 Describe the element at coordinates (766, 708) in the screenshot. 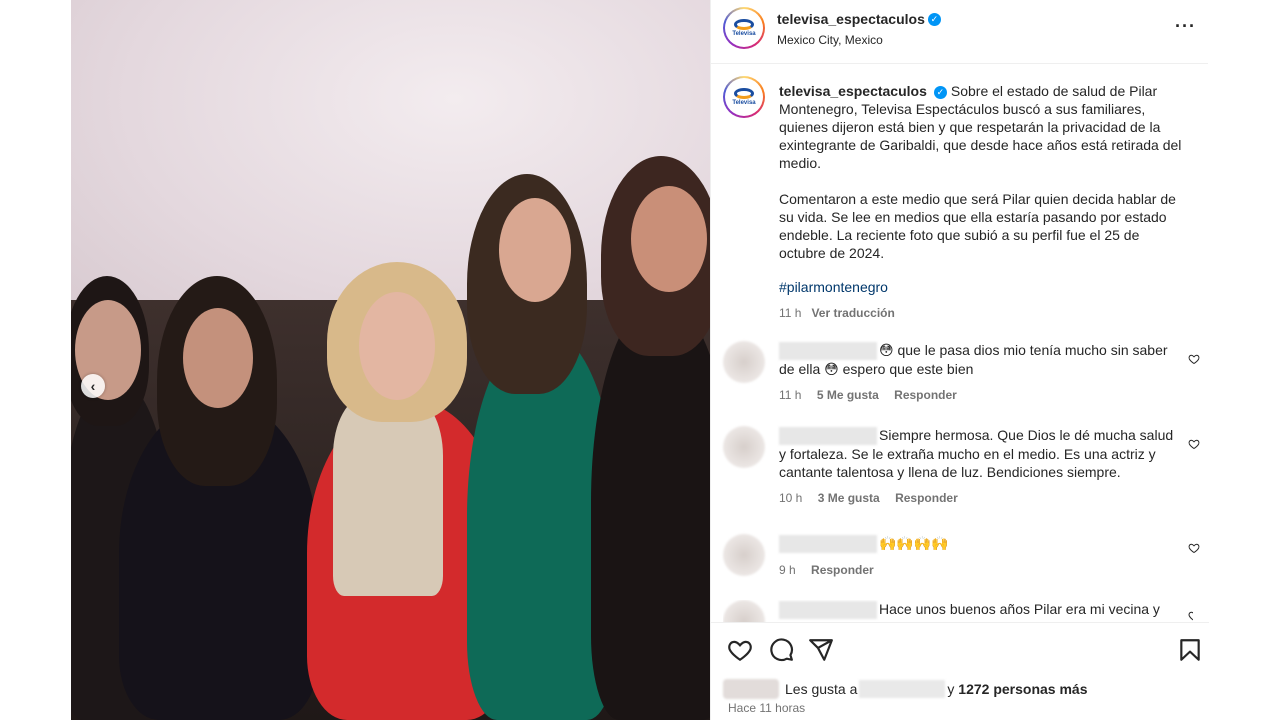

I see `posted-time: Hace 11 horas` at that location.